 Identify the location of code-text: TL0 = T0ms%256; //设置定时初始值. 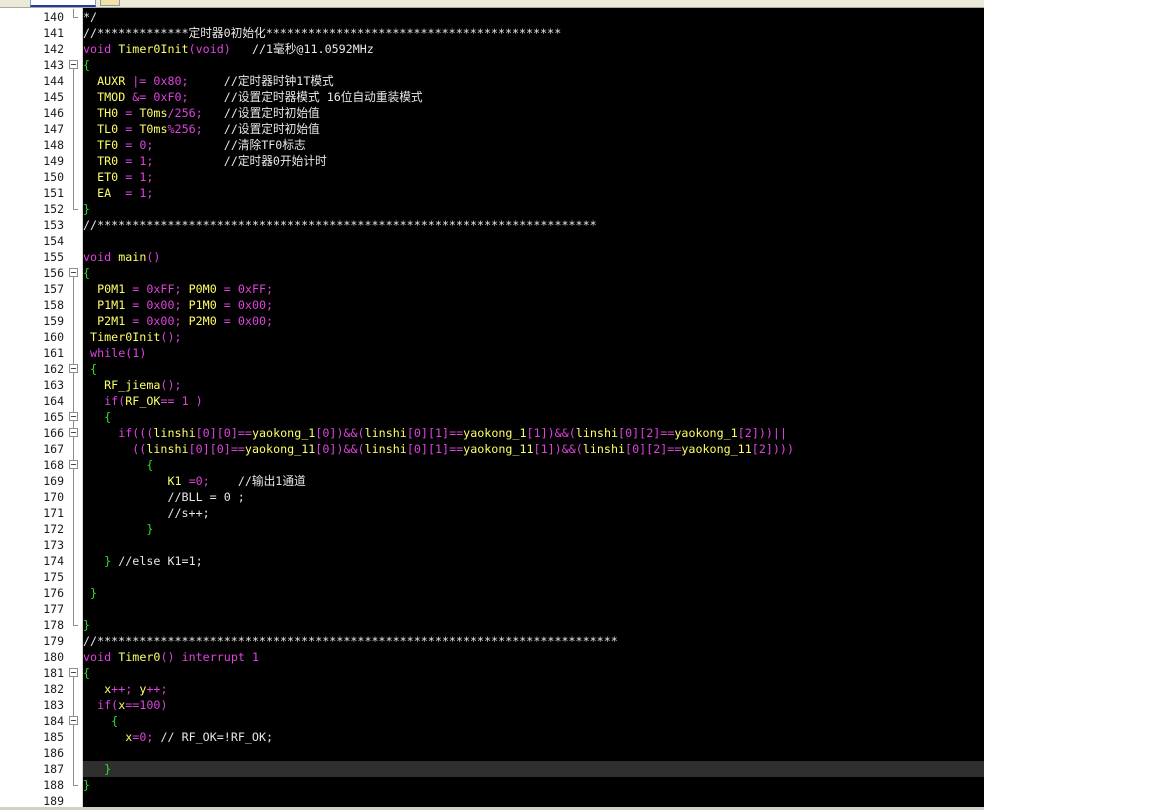
(533, 129).